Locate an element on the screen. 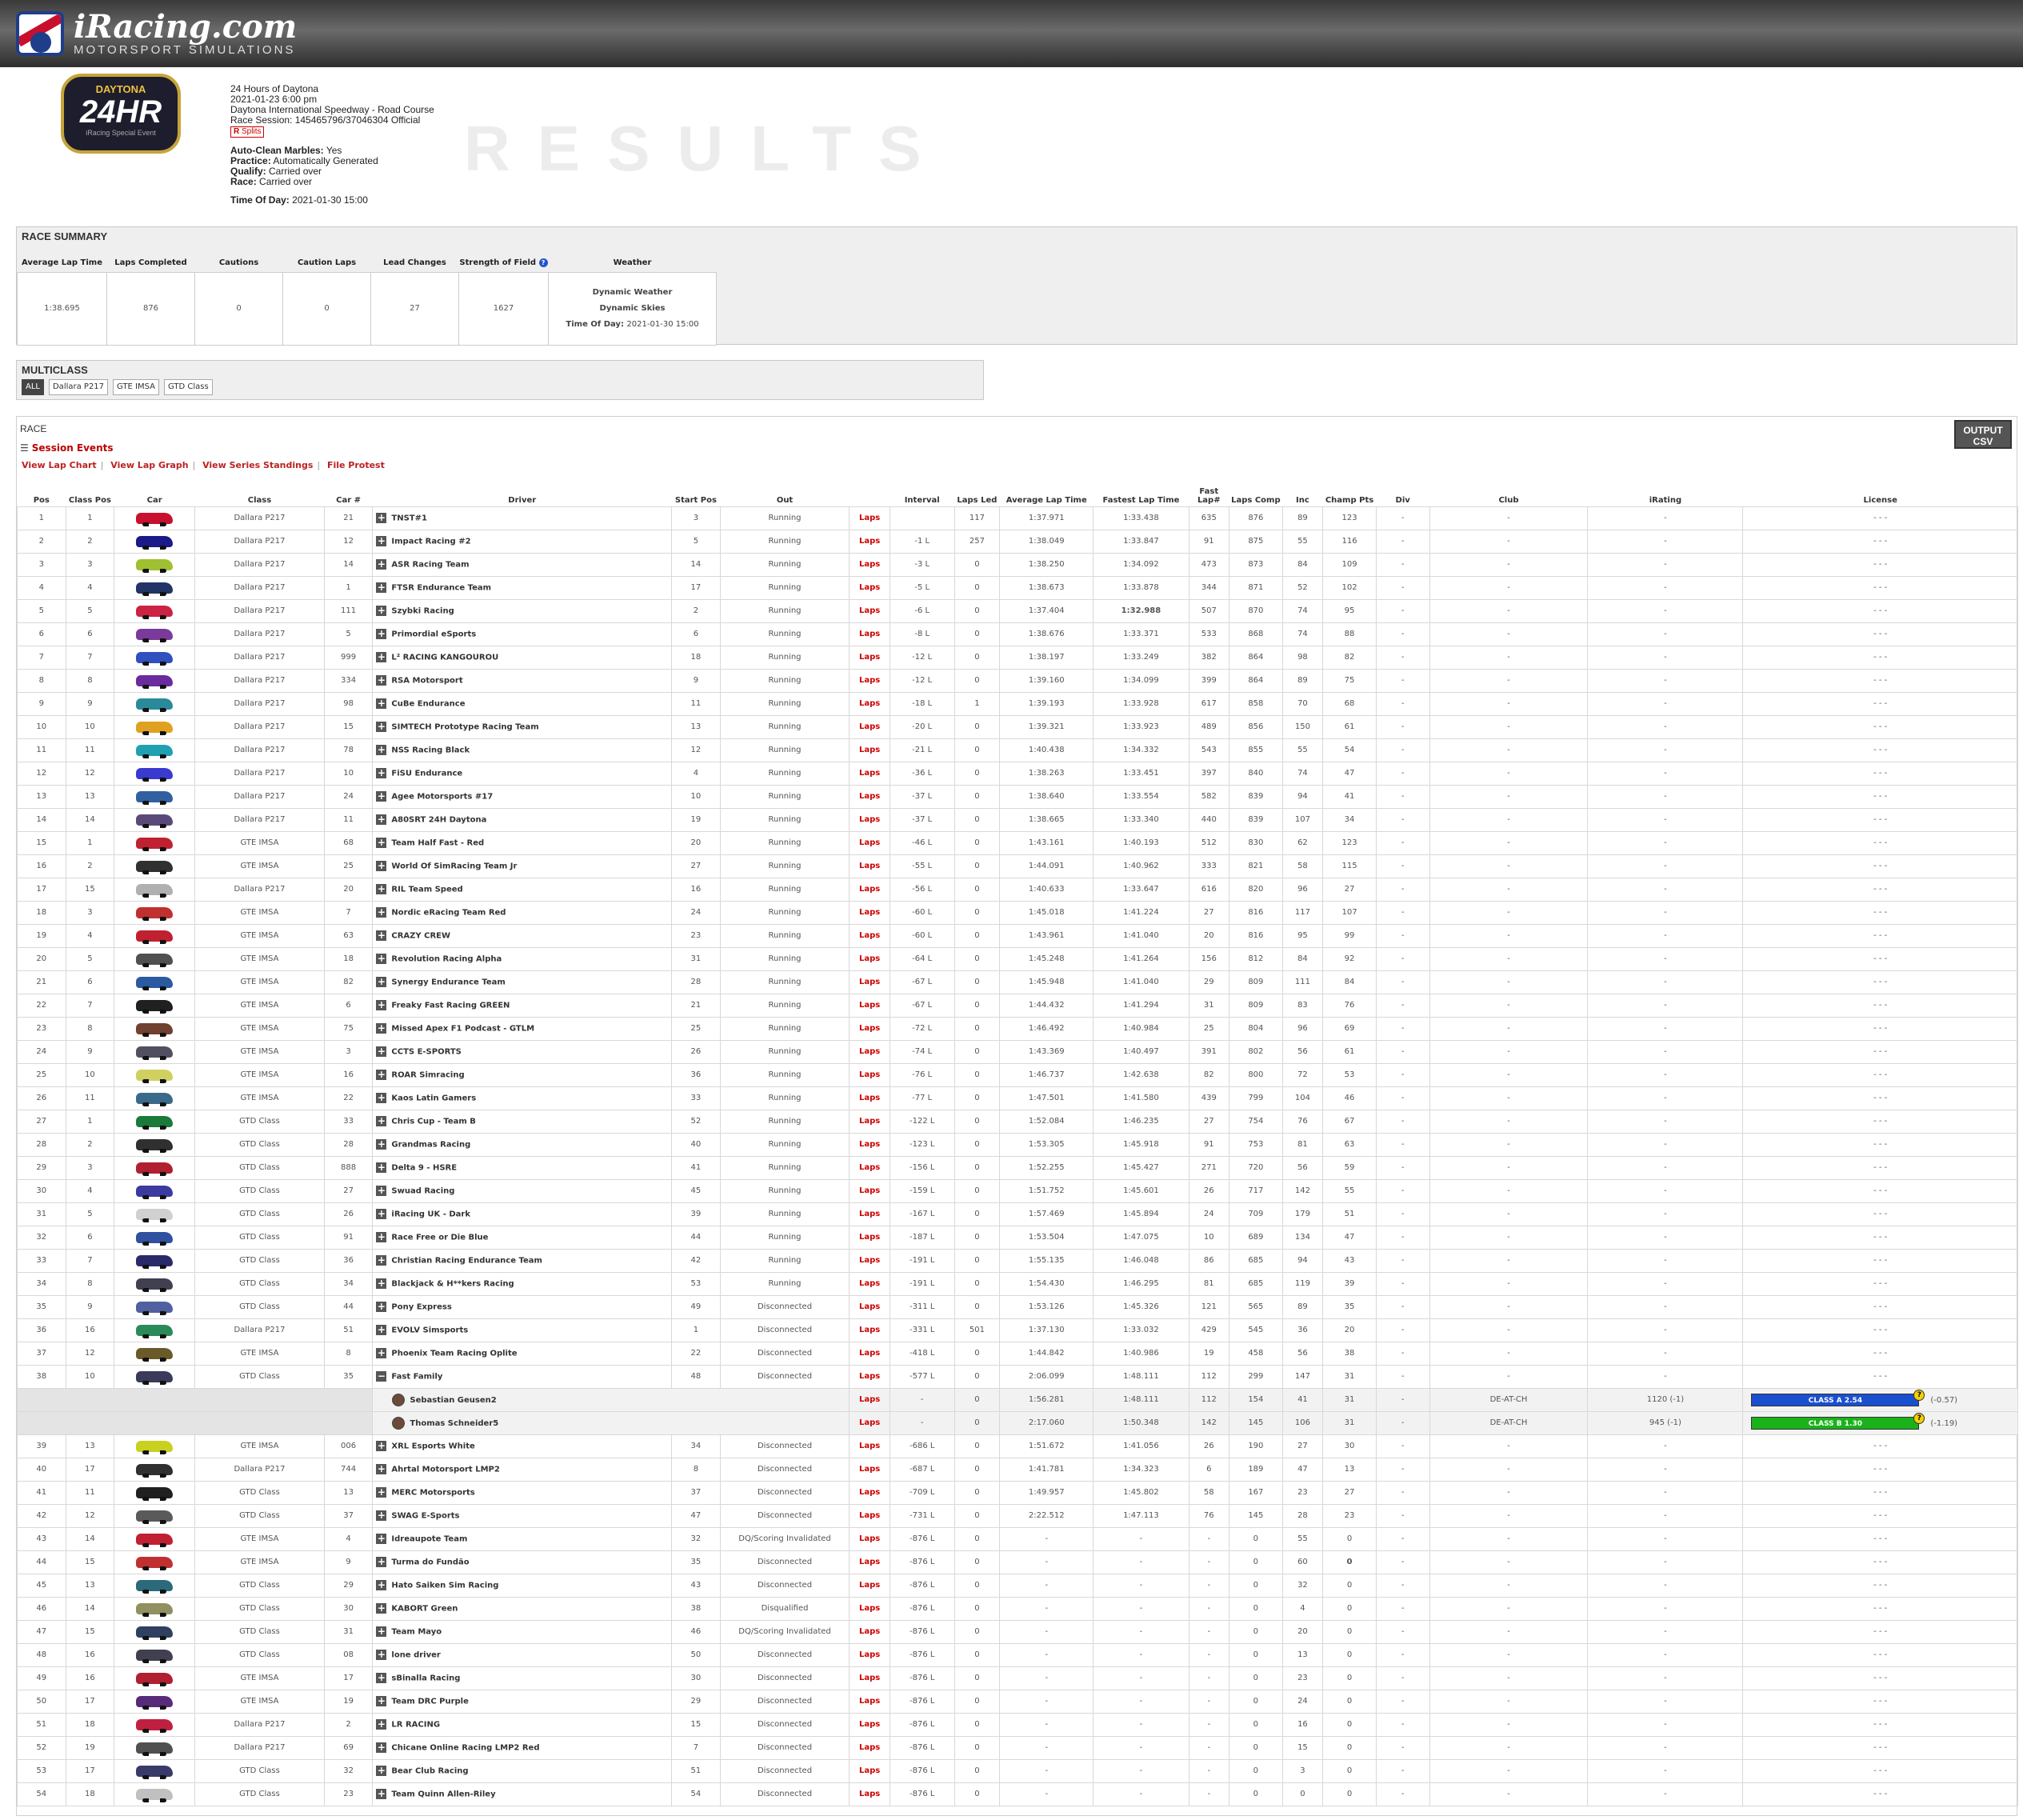  driver-name: Fast Family is located at coordinates (417, 1377).